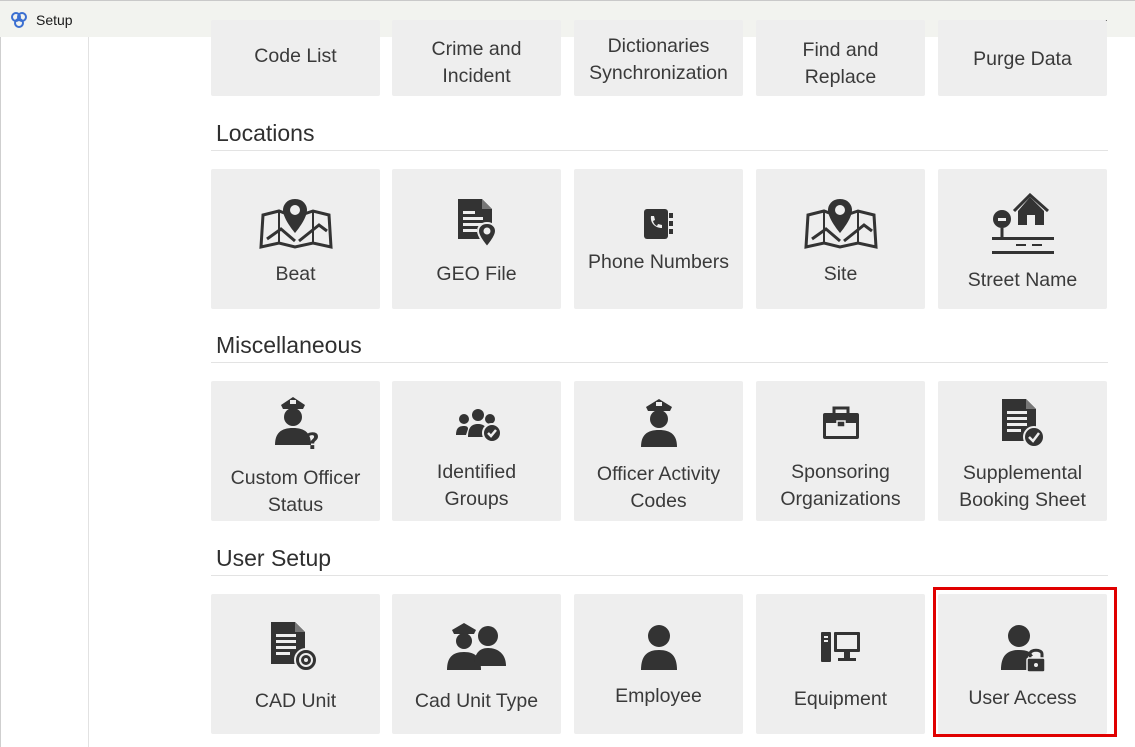 This screenshot has width=1135, height=747. Describe the element at coordinates (297, 425) in the screenshot. I see `officer-question-icon: ?` at that location.